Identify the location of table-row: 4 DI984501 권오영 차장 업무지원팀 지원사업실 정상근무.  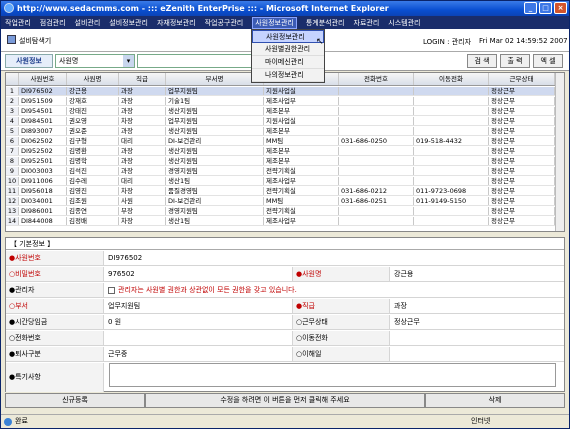
(285, 121).